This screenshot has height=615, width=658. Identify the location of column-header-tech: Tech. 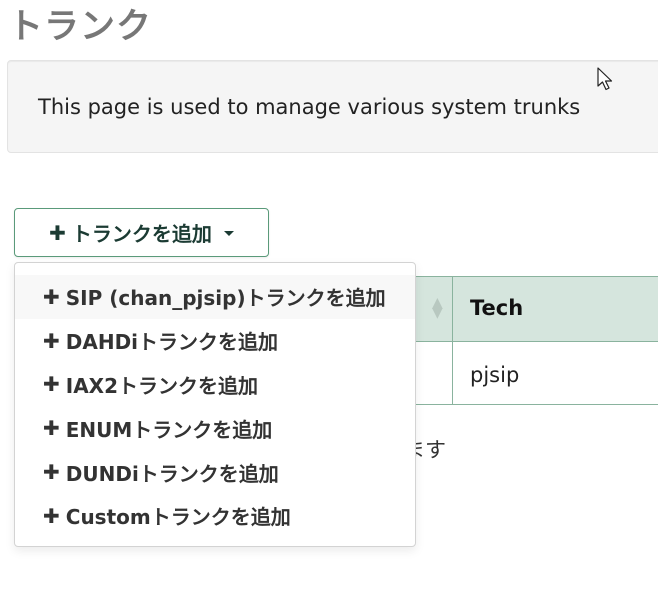
(496, 308).